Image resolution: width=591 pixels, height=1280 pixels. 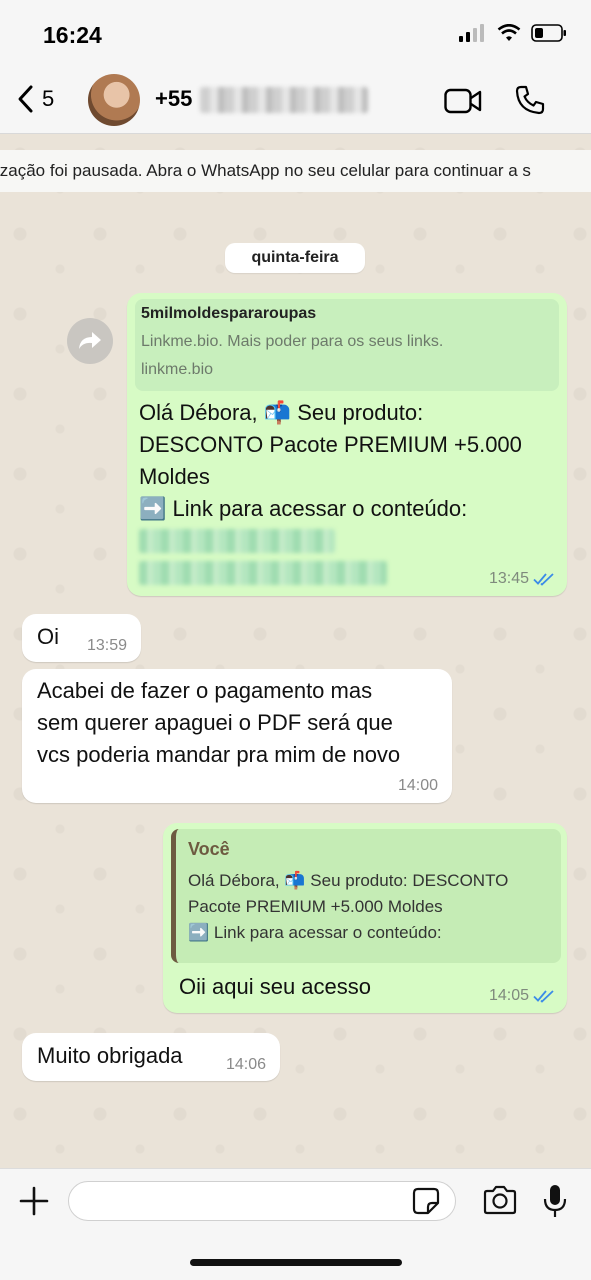 I want to click on link-preview-title: 5milmoldespararoupas, so click(x=229, y=313).